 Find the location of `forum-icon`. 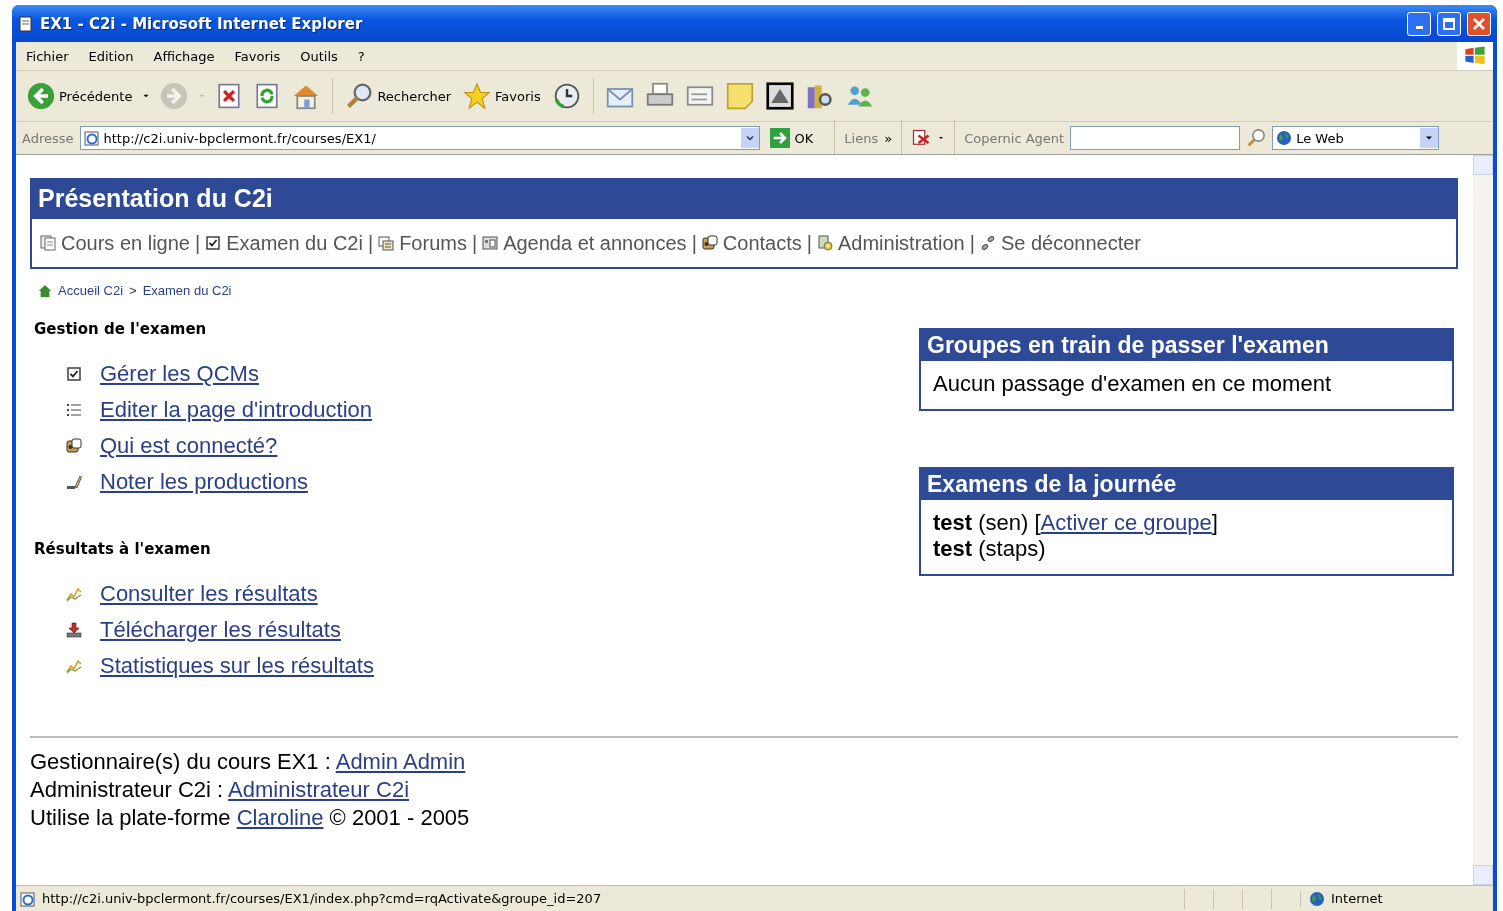

forum-icon is located at coordinates (386, 243).